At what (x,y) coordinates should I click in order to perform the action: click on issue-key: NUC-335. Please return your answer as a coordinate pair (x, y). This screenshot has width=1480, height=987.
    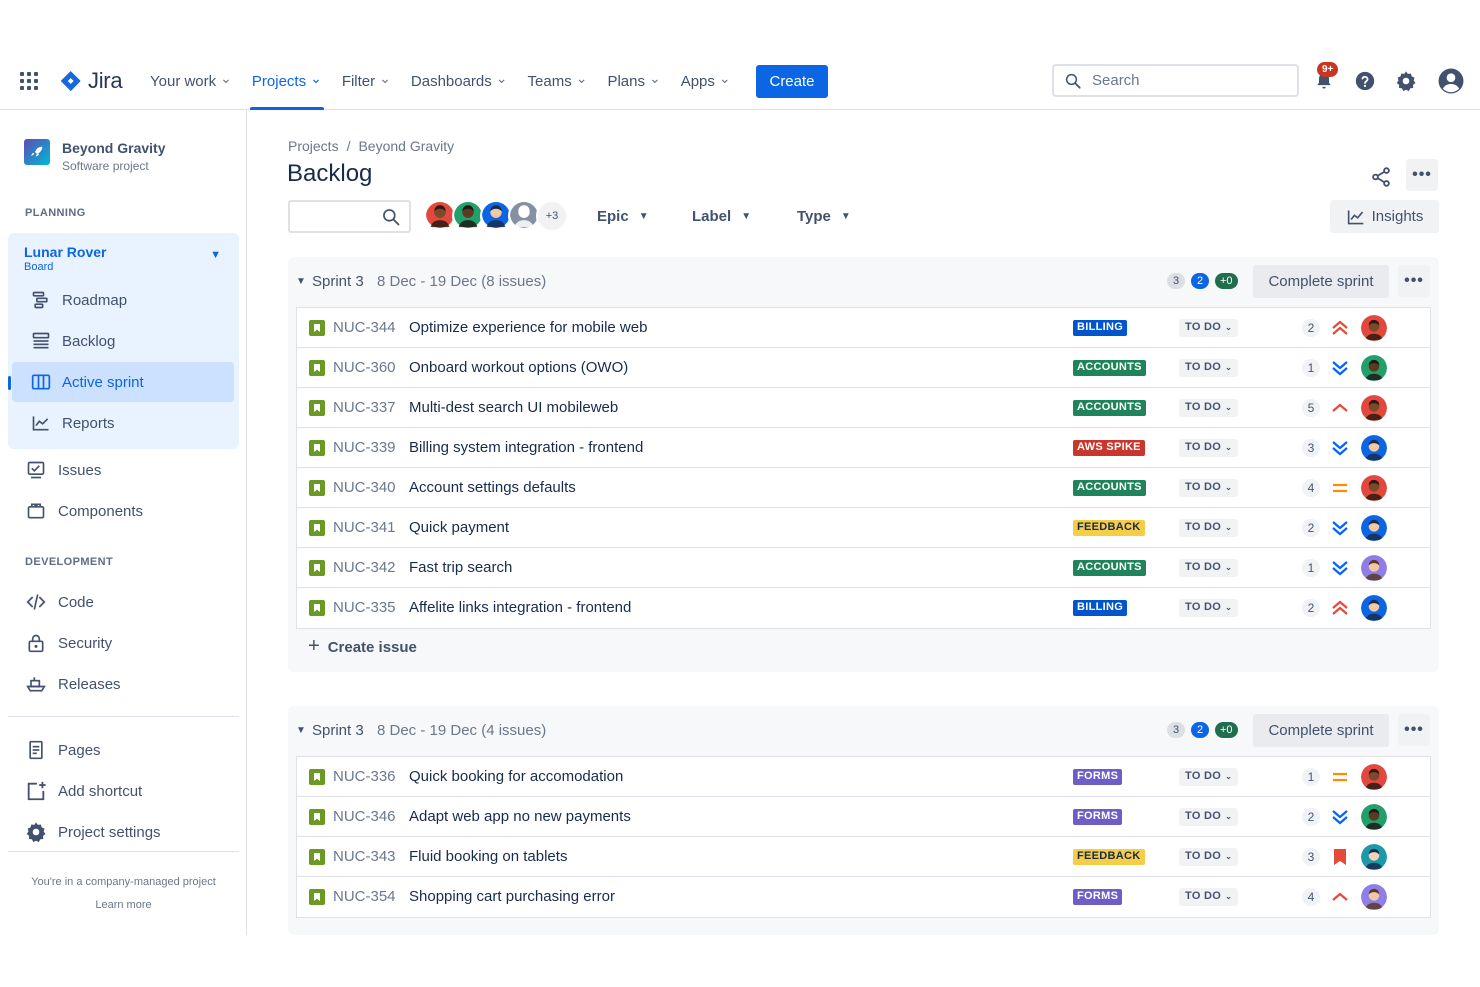
    Looking at the image, I should click on (364, 607).